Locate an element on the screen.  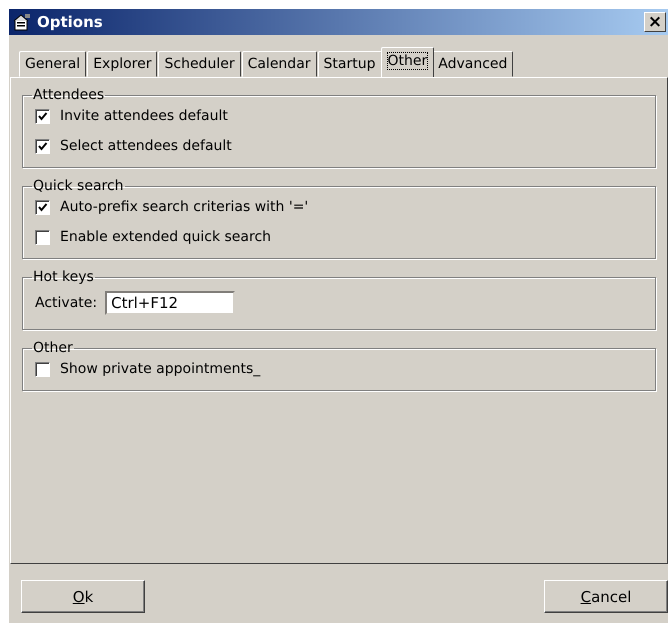
group-title: Attendees is located at coordinates (69, 95).